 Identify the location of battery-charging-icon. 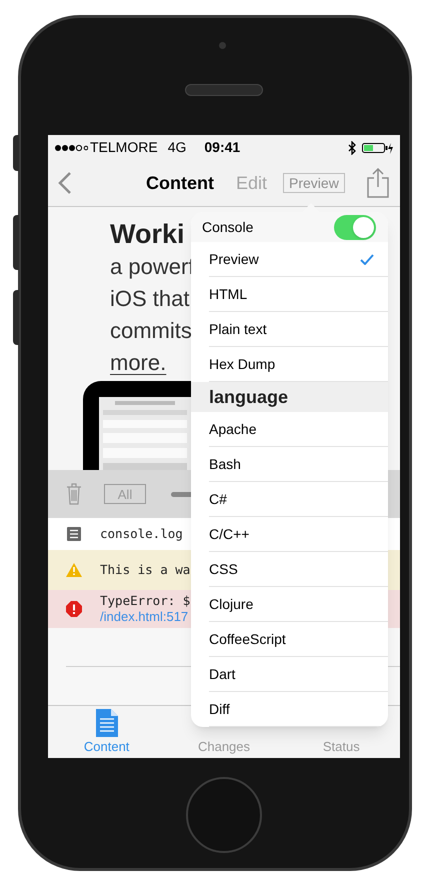
(378, 148).